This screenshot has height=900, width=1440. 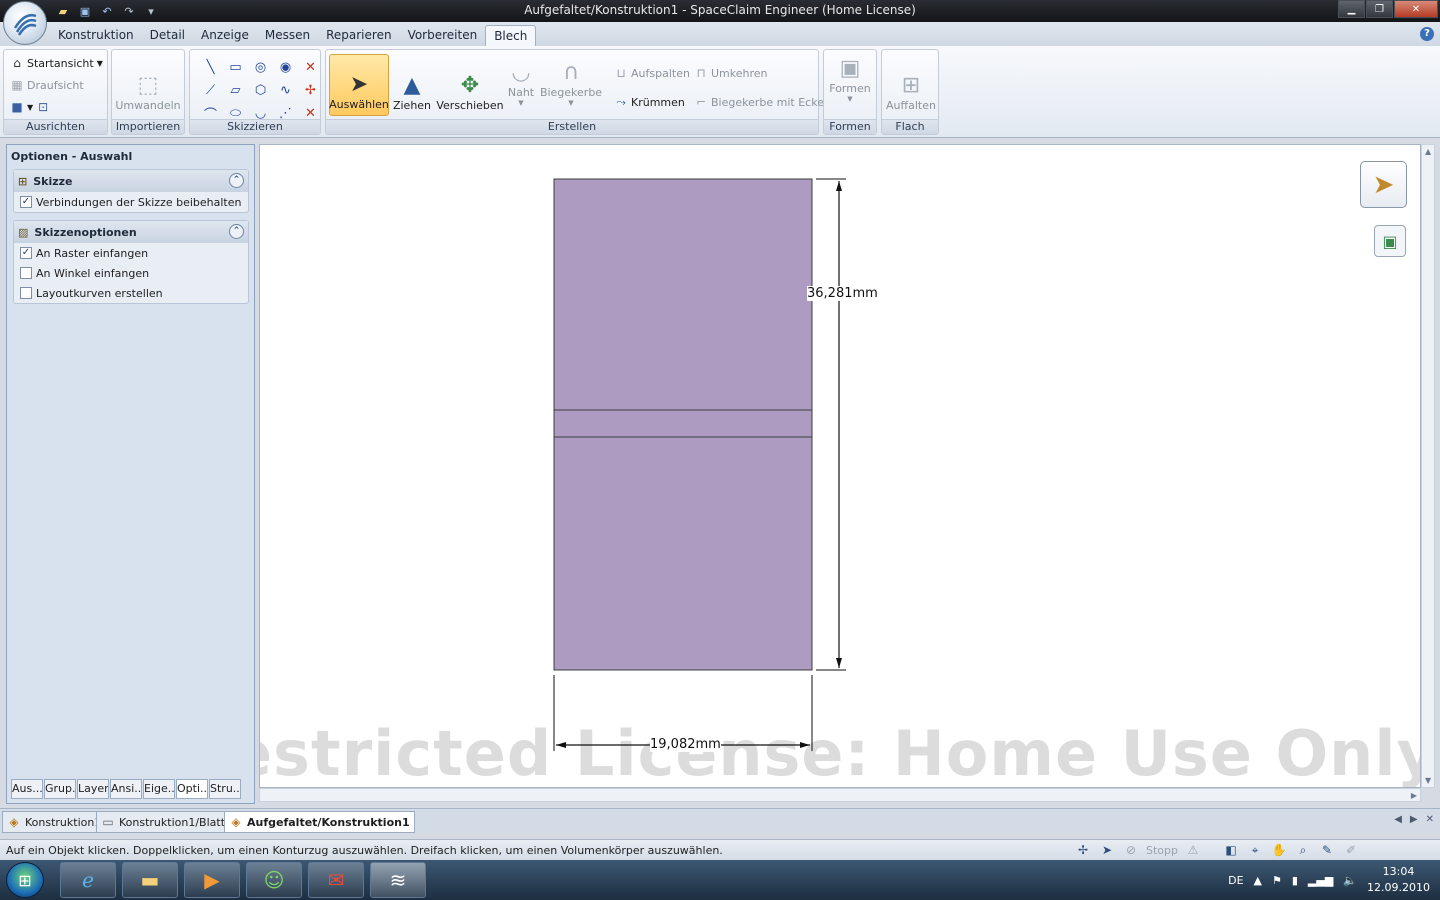 What do you see at coordinates (521, 85) in the screenshot?
I see `naht-button: ◡ Naht ▼` at bounding box center [521, 85].